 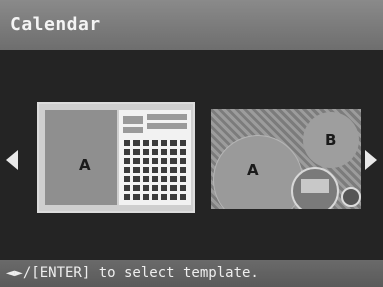 I want to click on calendar-area, so click(x=155, y=157).